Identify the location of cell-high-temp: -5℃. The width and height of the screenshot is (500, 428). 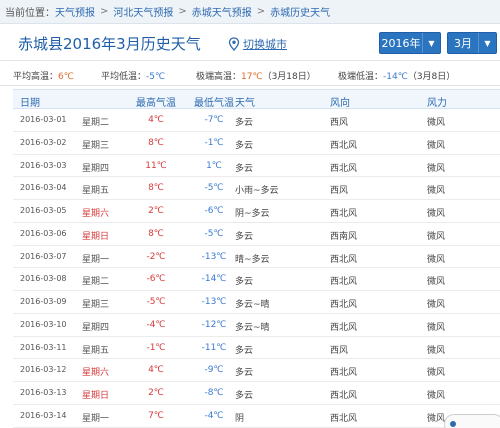
(156, 302).